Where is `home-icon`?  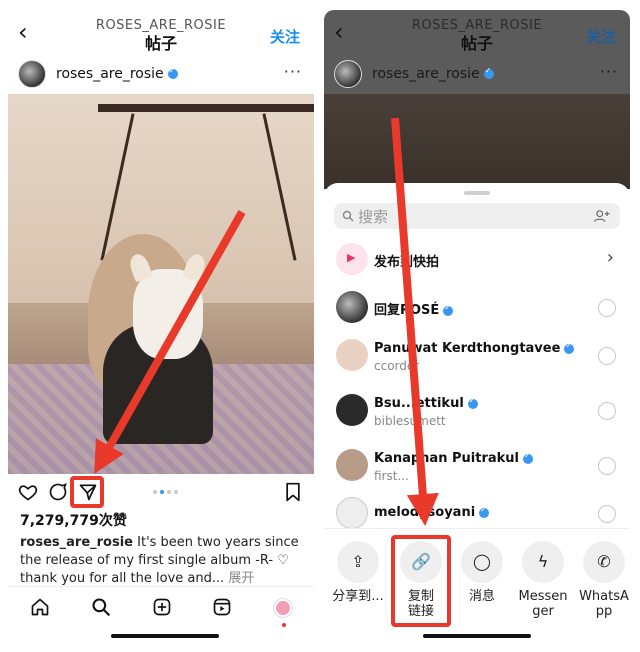 home-icon is located at coordinates (40, 607).